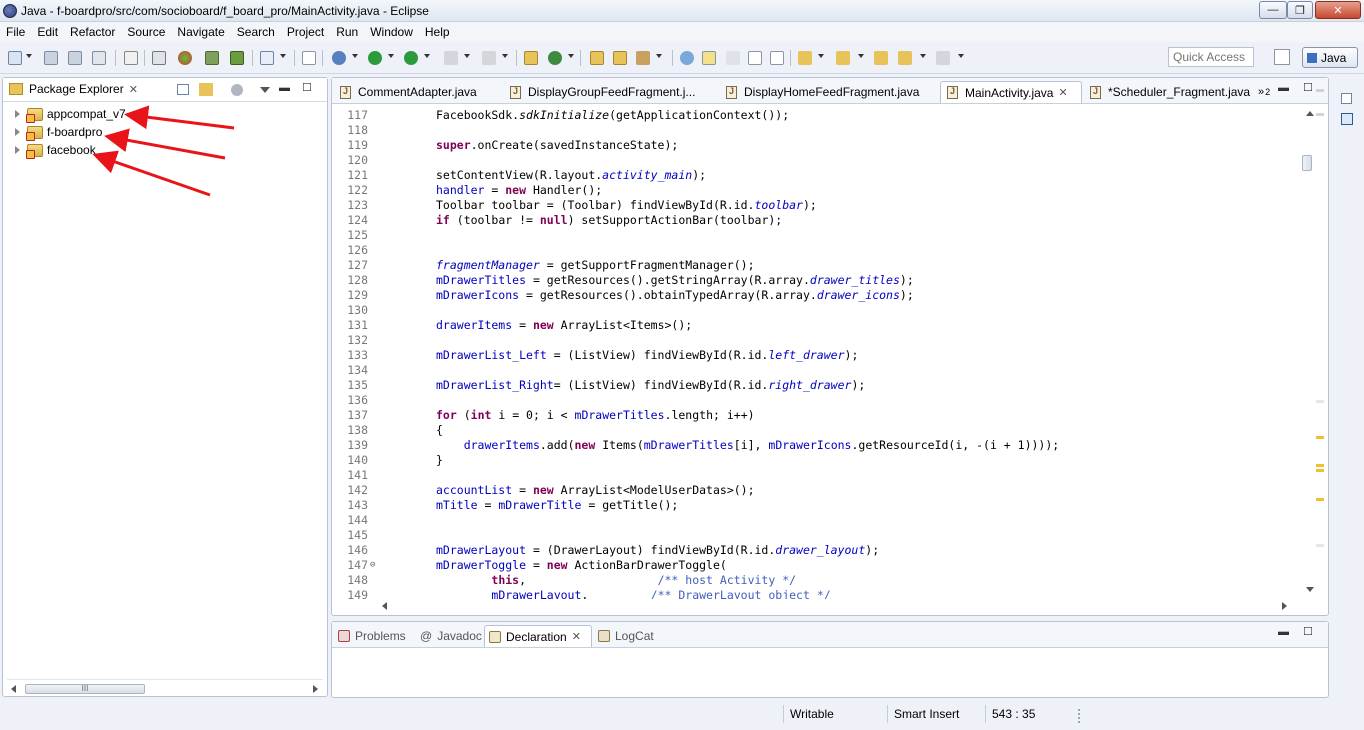  I want to click on code-line: 144, so click(815, 520).